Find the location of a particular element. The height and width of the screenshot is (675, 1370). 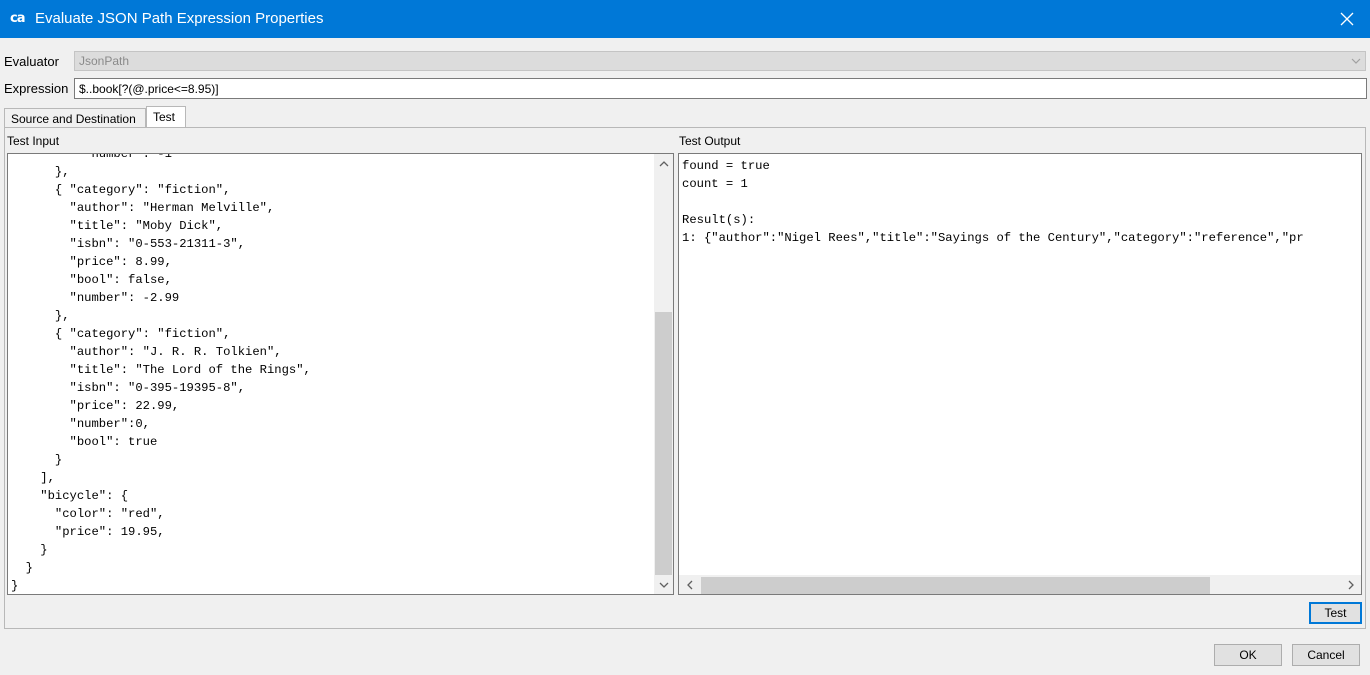

close-button is located at coordinates (1347, 19).